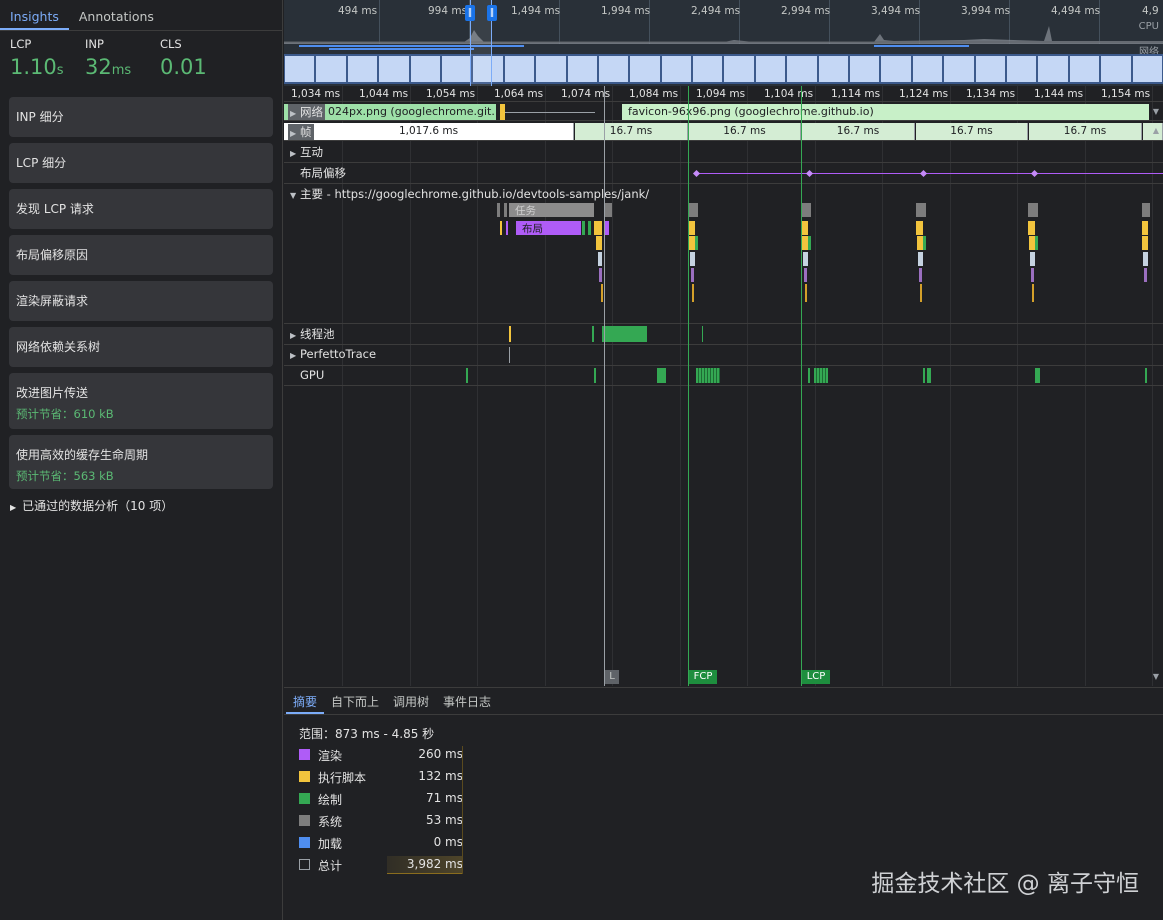  I want to click on render-bar, so click(507, 228).